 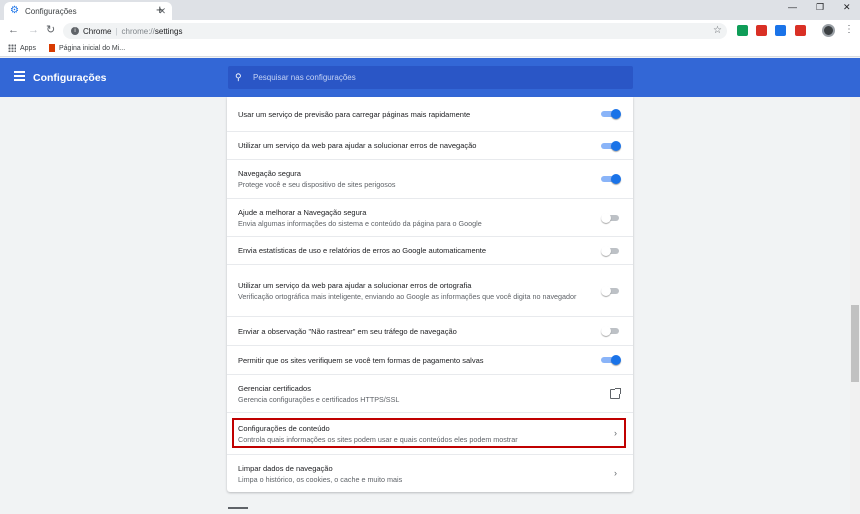 I want to click on page-title: Configurações, so click(x=70, y=78).